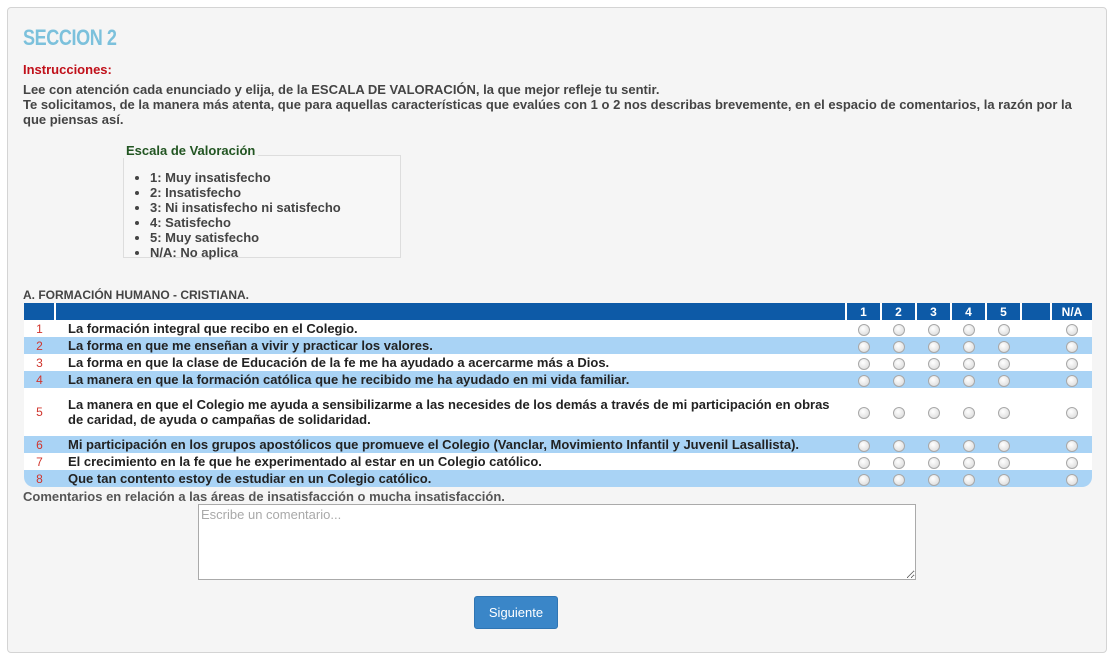  I want to click on header-num, so click(40, 311).